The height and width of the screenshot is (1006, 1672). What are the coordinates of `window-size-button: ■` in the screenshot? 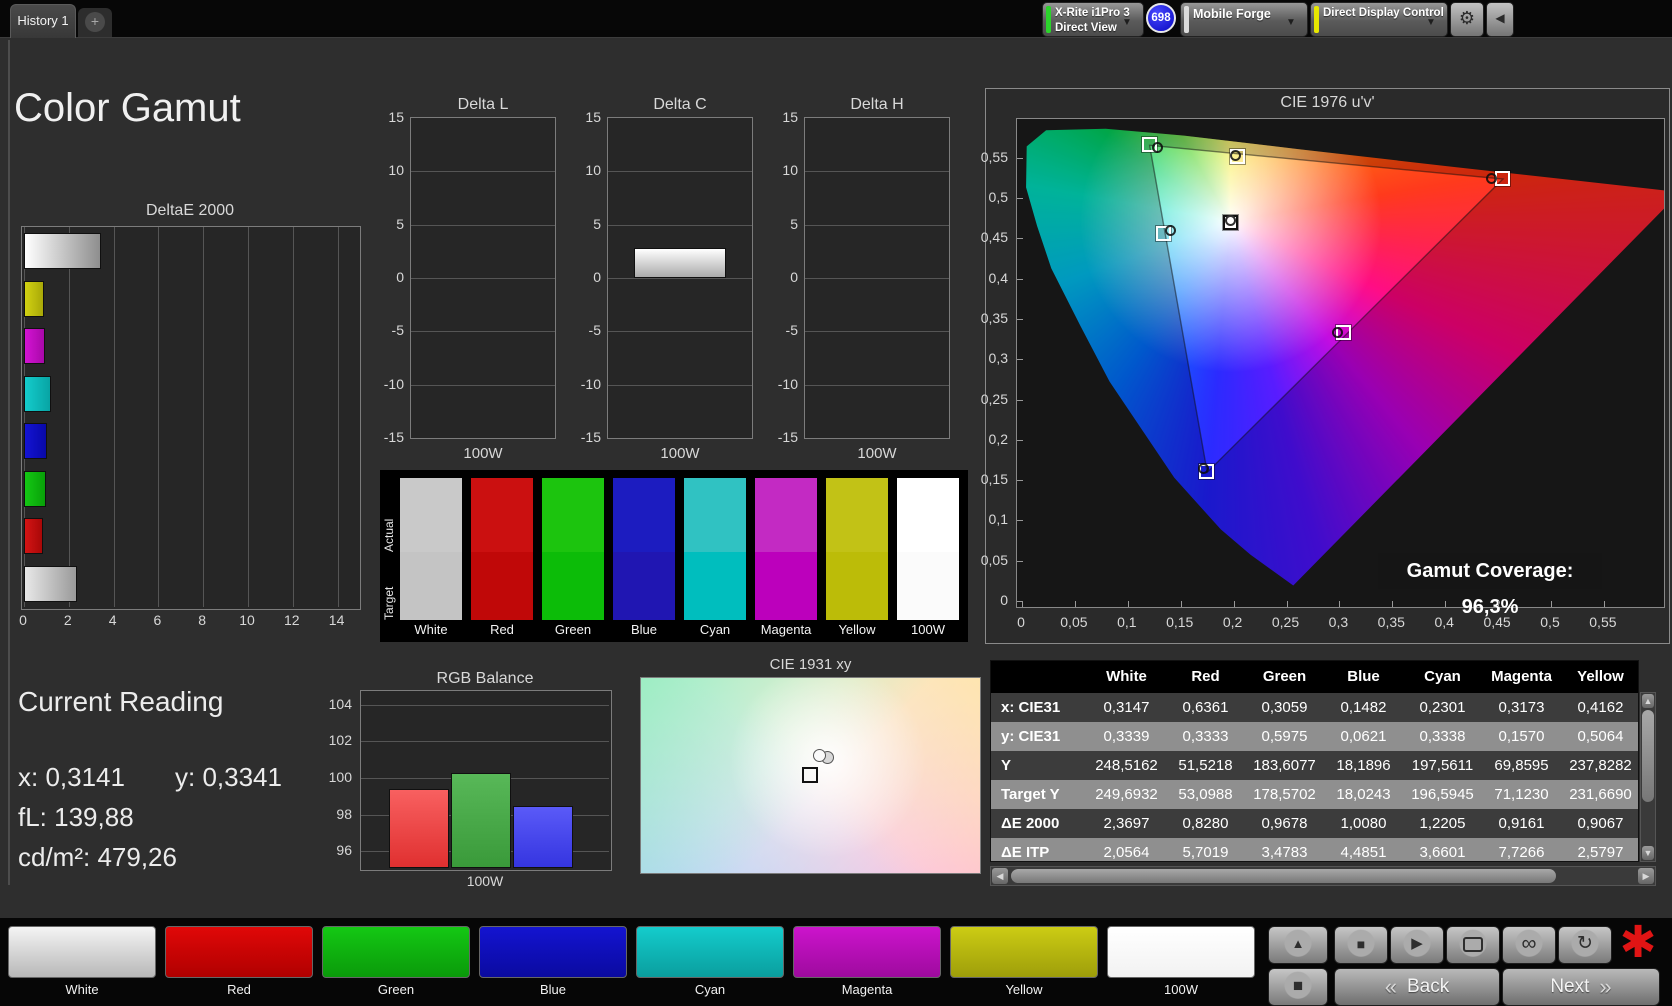 It's located at (1298, 987).